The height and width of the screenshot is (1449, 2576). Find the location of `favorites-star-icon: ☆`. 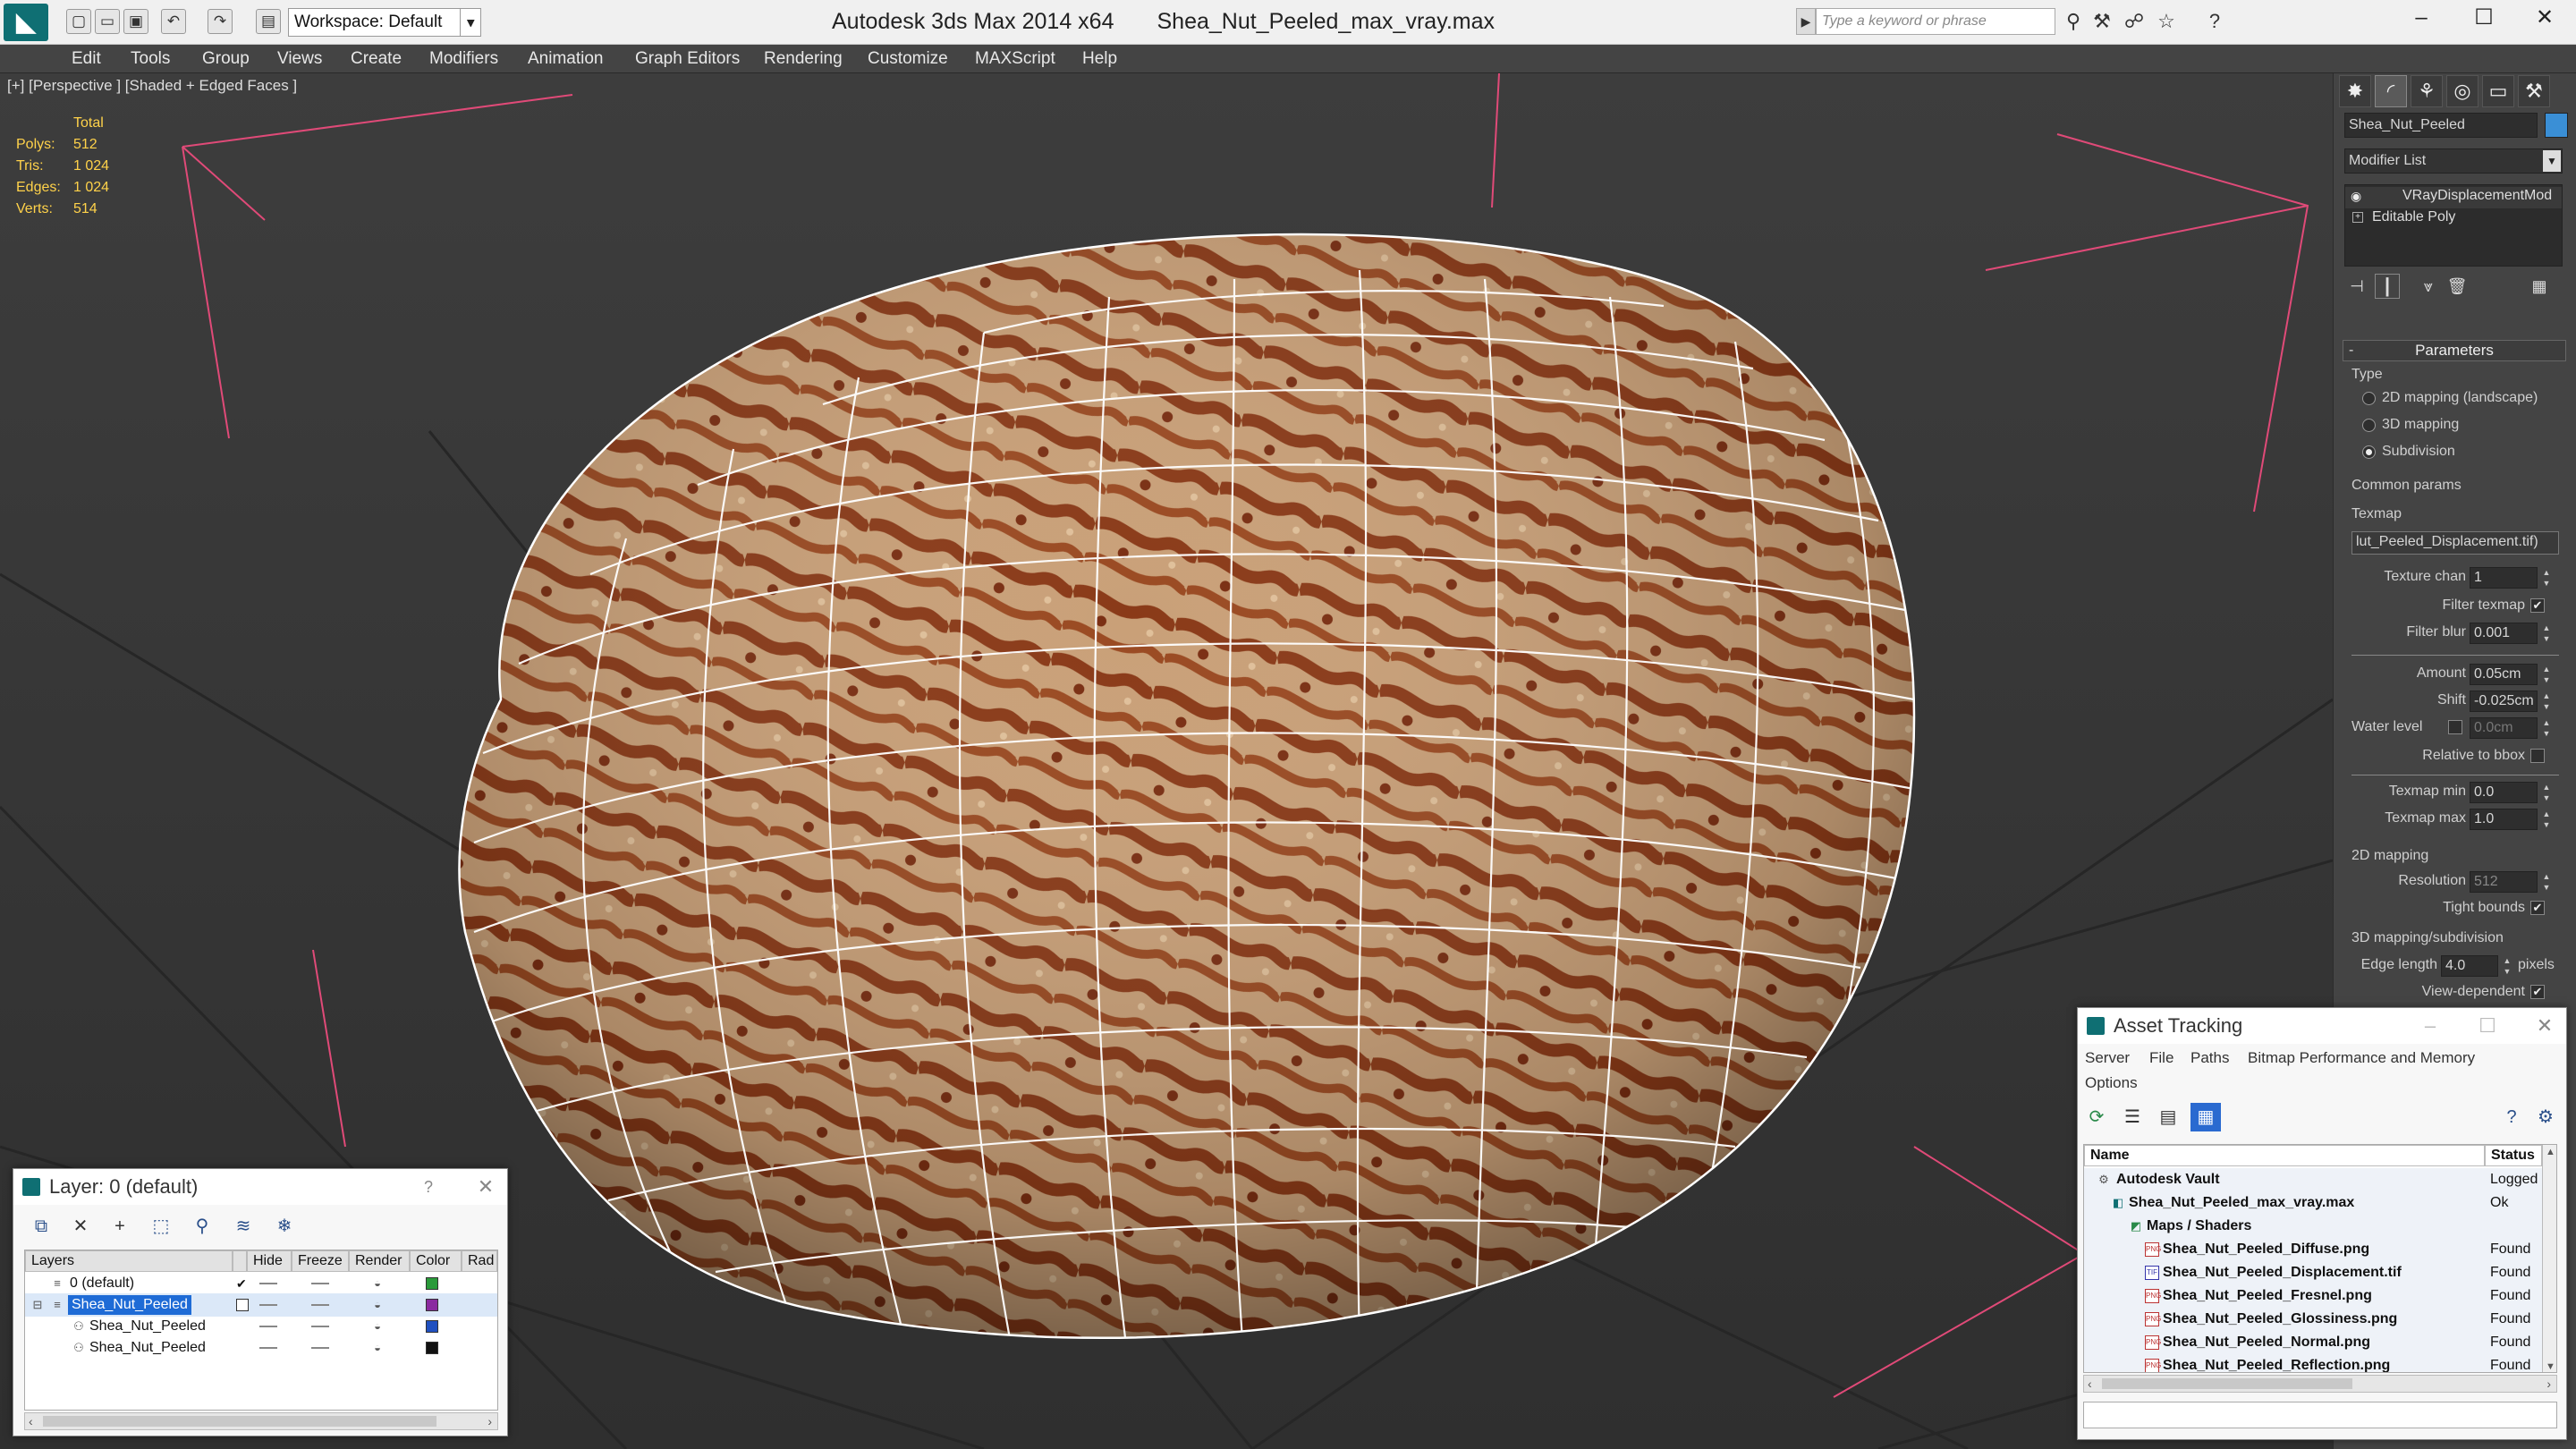

favorites-star-icon: ☆ is located at coordinates (2166, 21).